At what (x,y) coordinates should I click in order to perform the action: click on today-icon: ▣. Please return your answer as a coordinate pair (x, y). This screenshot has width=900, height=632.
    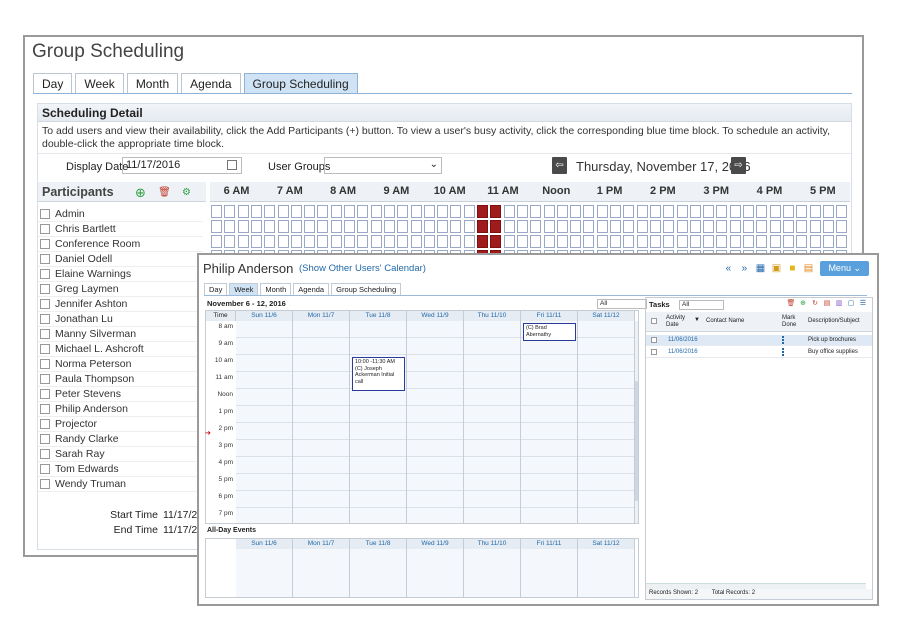
    Looking at the image, I should click on (776, 268).